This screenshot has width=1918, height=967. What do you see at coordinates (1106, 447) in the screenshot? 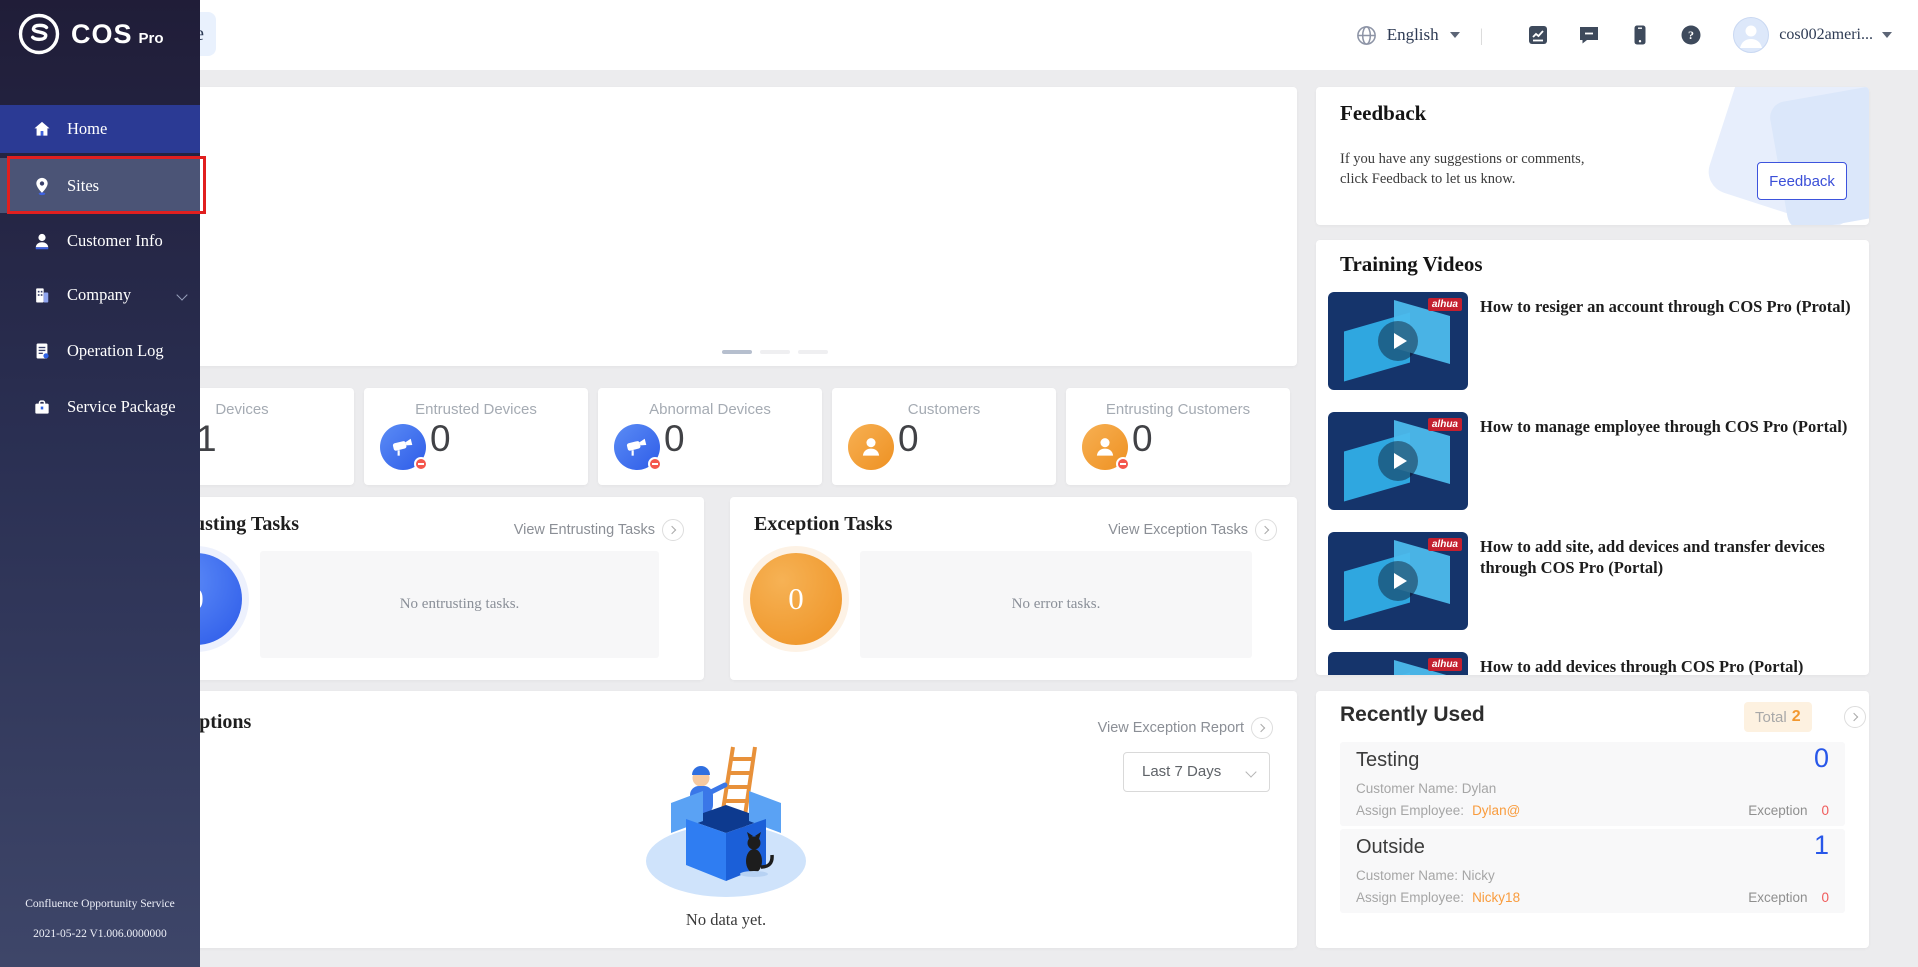
I see `person-badge-icon` at bounding box center [1106, 447].